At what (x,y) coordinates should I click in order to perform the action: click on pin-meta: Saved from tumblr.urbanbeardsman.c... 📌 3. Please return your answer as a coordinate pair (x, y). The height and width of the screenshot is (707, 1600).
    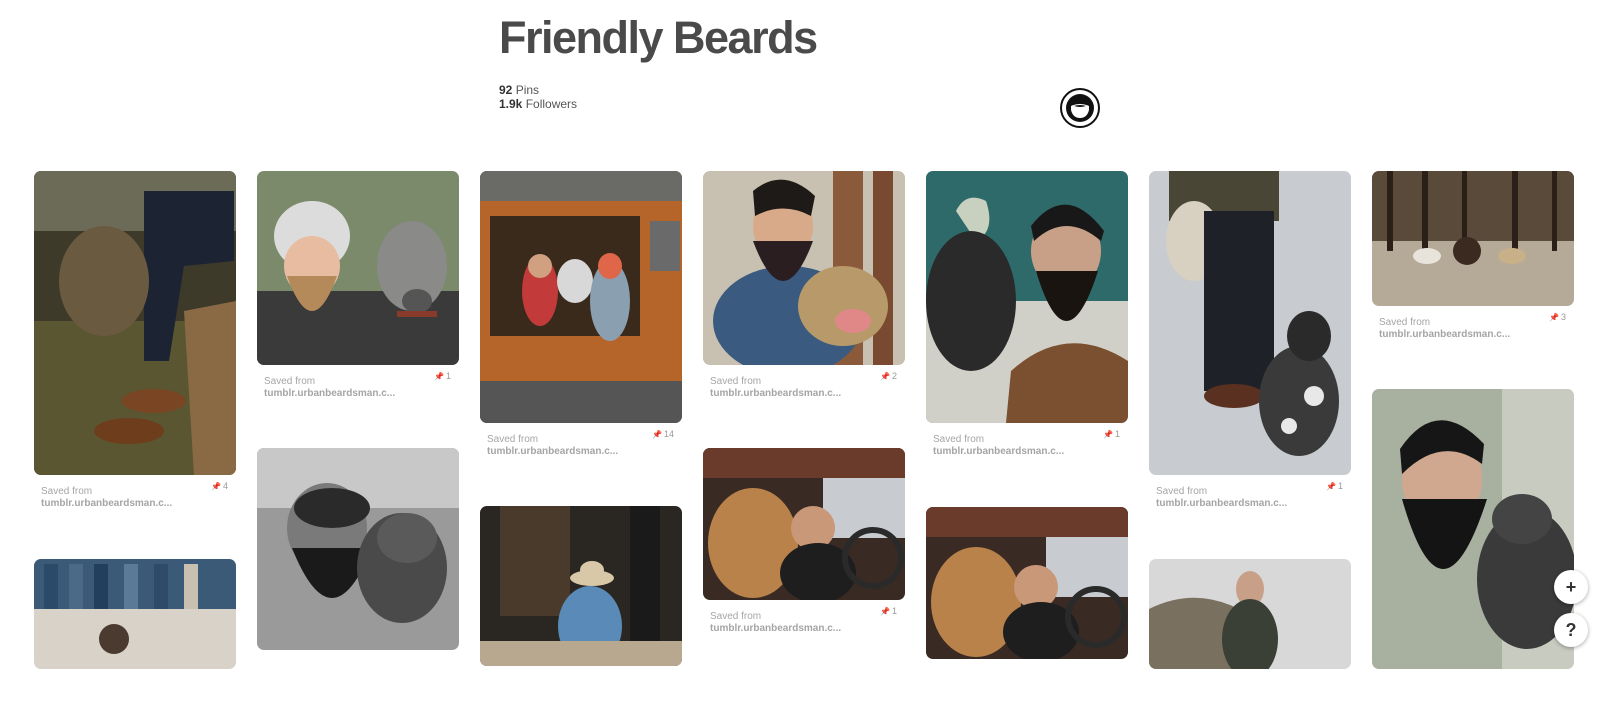
    Looking at the image, I should click on (1473, 325).